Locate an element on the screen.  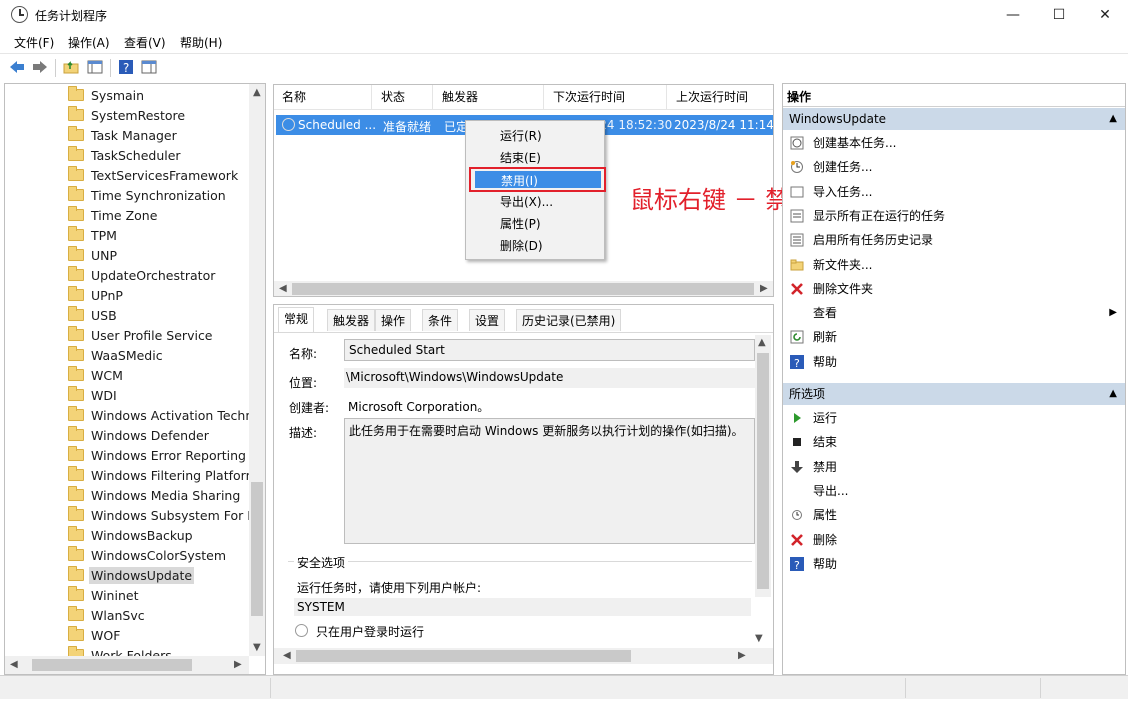
action-item: 删除文件夹 is located at coordinates (954, 289).